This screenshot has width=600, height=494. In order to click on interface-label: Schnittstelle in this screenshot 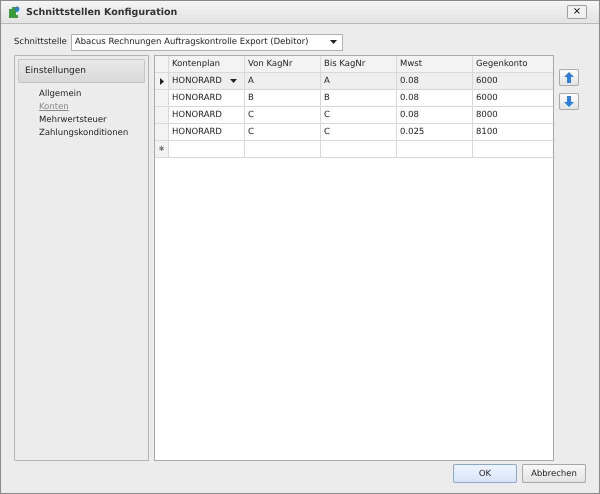, I will do `click(40, 42)`.